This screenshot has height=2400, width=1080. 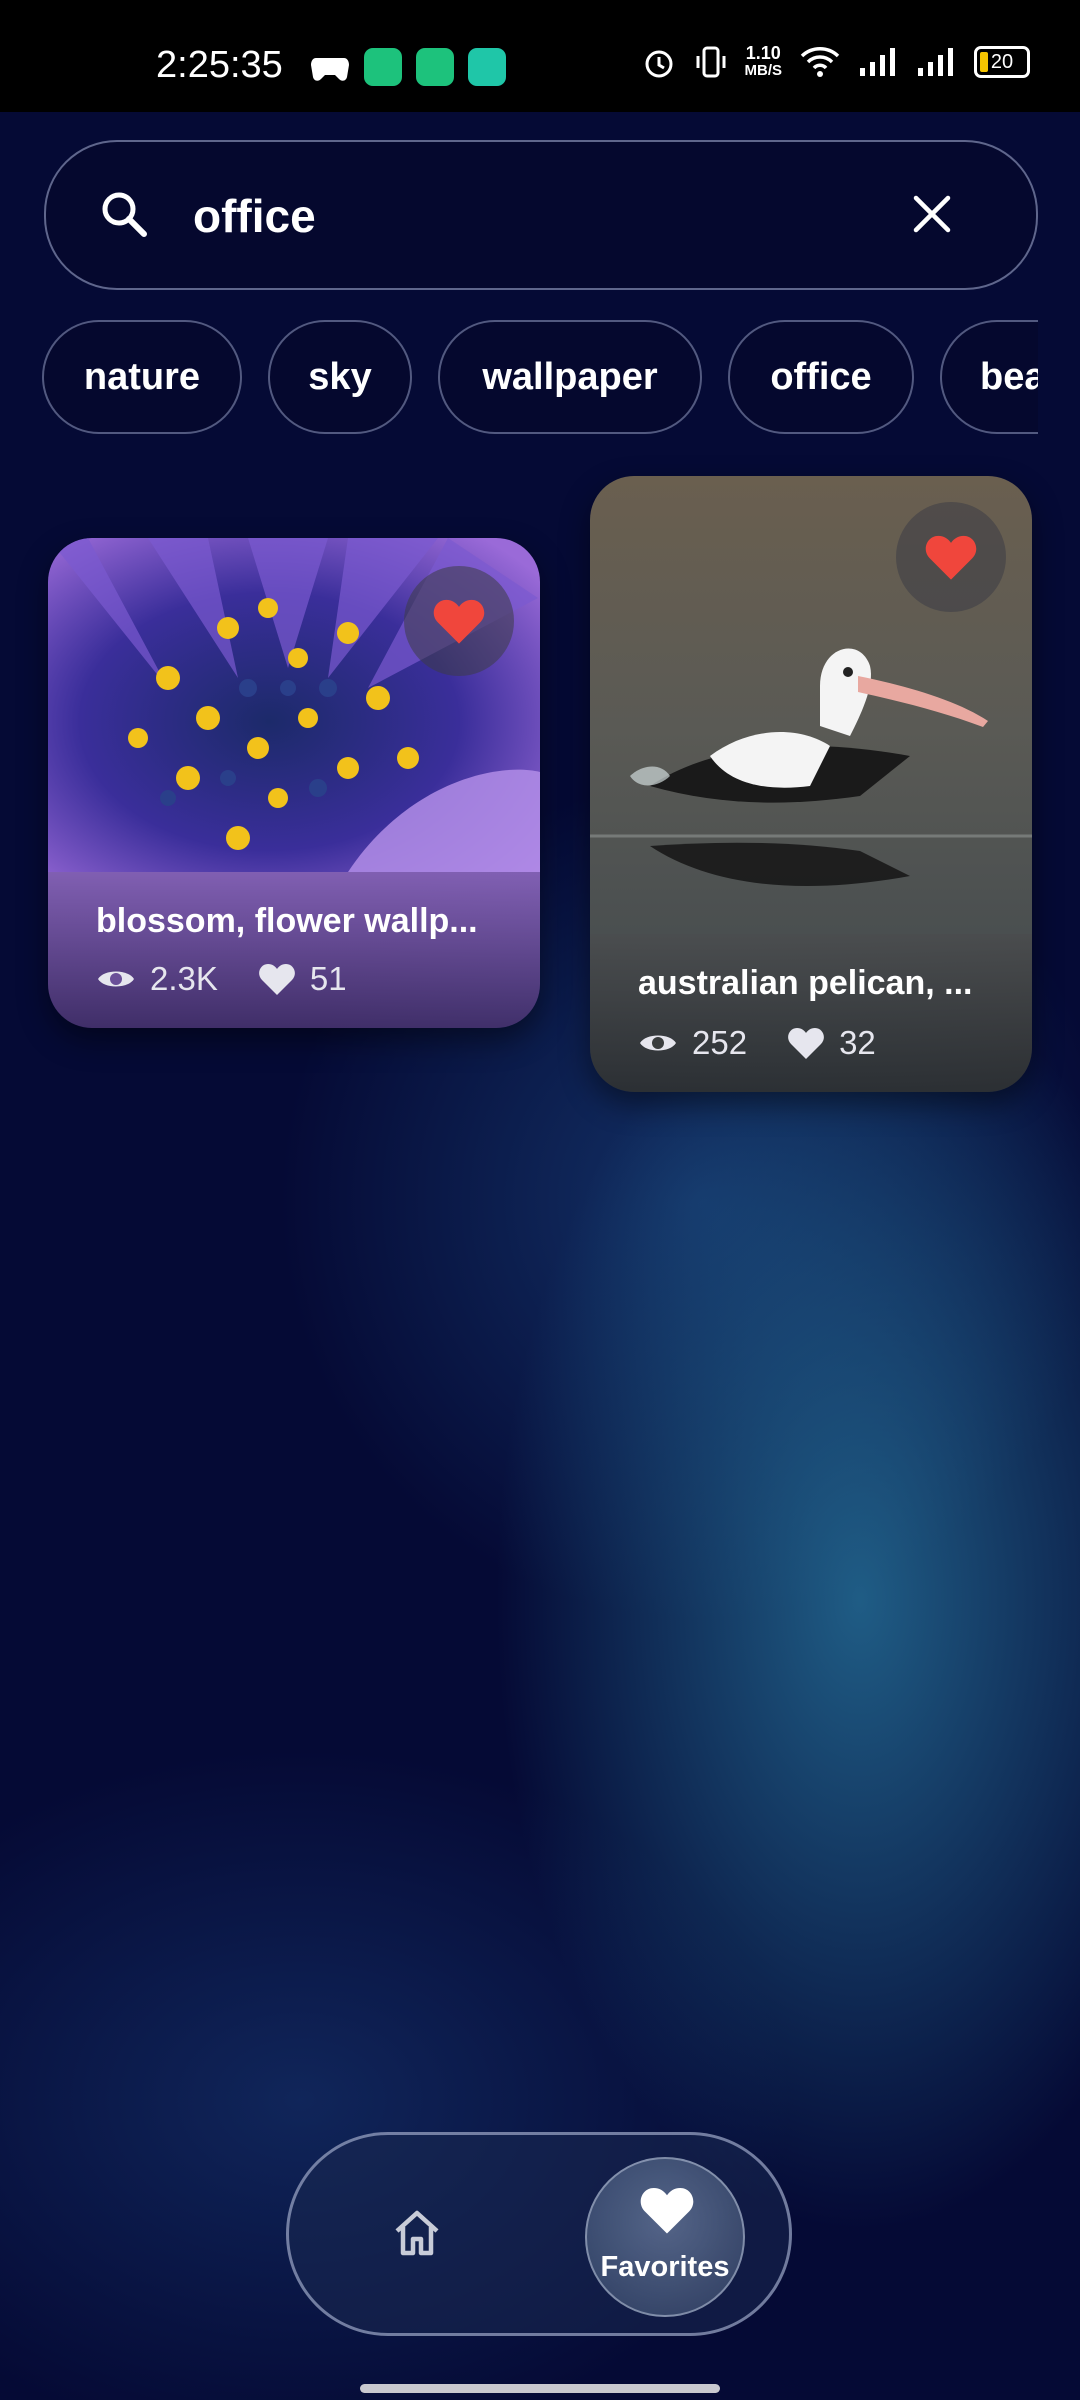 What do you see at coordinates (142, 377) in the screenshot?
I see `chip-nature: nature` at bounding box center [142, 377].